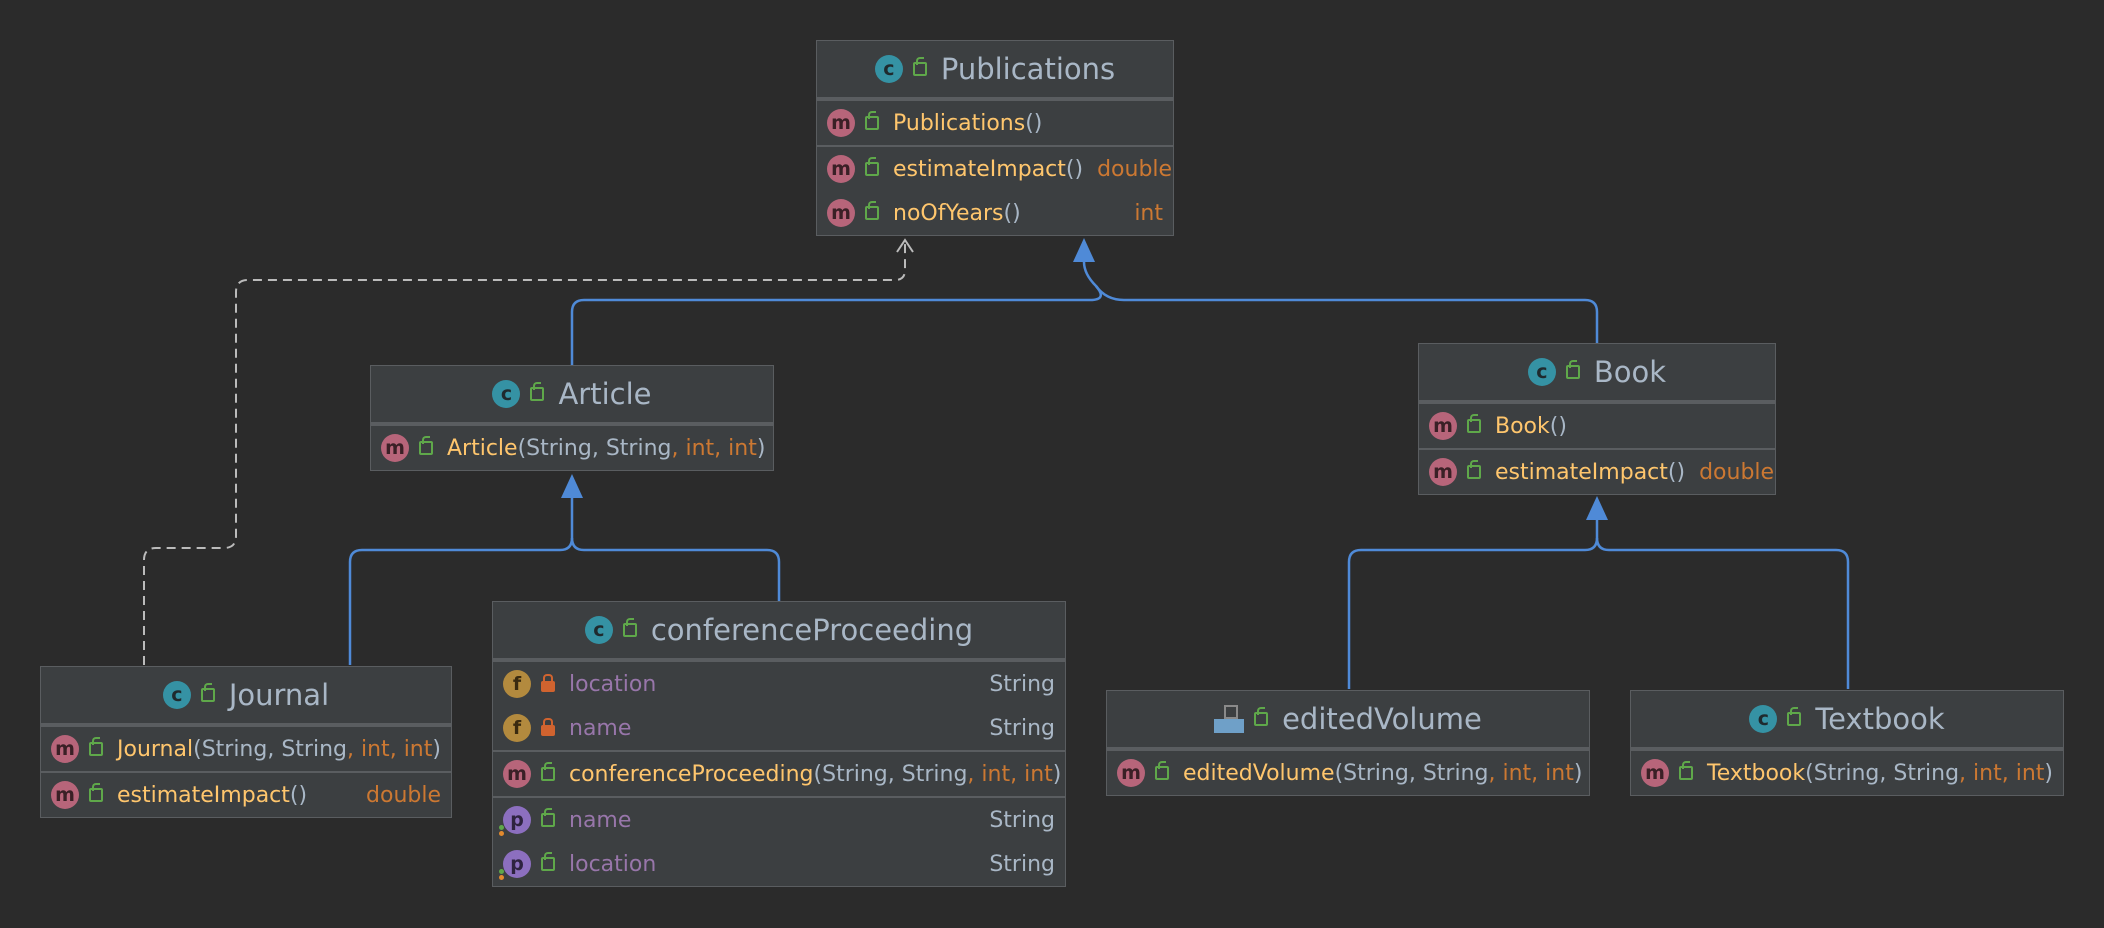 This screenshot has width=2104, height=928. What do you see at coordinates (517, 684) in the screenshot?
I see `field-icon: f` at bounding box center [517, 684].